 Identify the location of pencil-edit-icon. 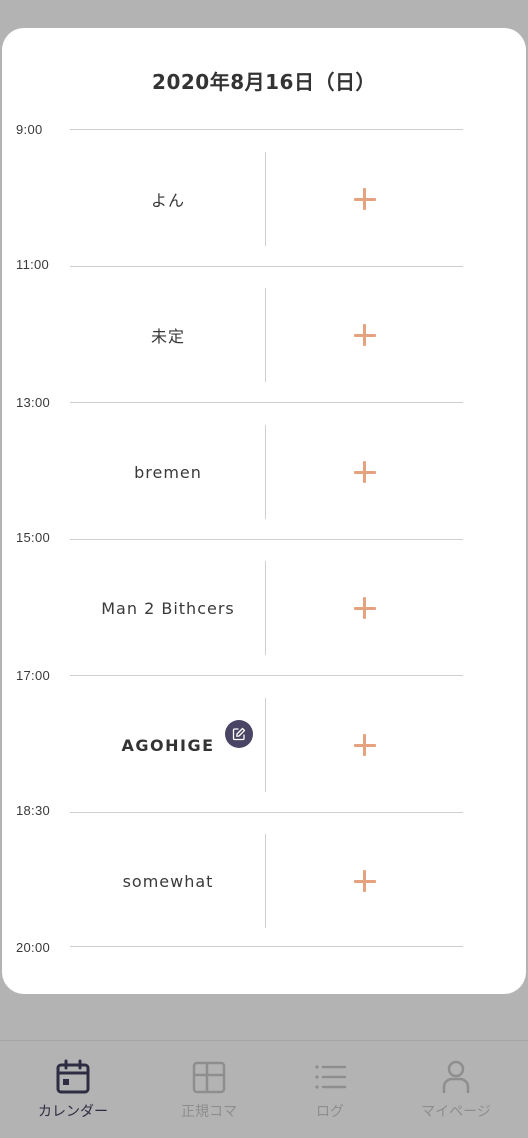
(239, 734).